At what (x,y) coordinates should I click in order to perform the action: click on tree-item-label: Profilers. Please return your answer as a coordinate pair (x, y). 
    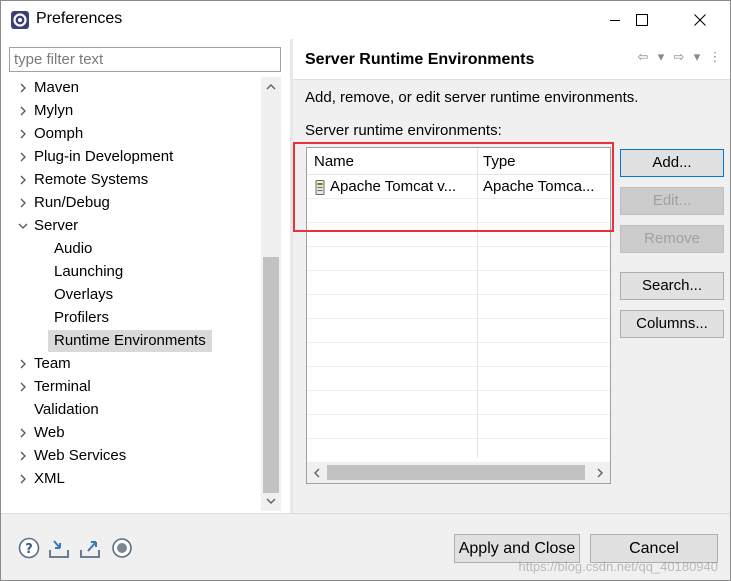
    Looking at the image, I should click on (82, 317).